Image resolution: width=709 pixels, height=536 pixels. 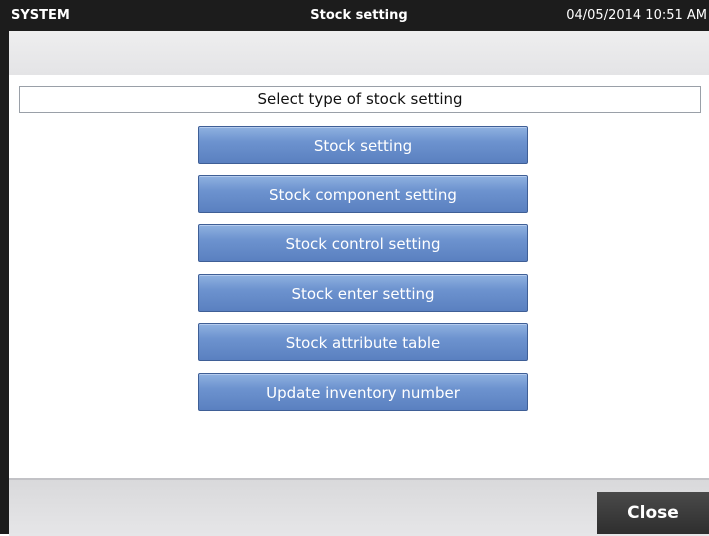 What do you see at coordinates (359, 15) in the screenshot?
I see `title-bar: SYSTEM Stock setting 04/05/2014 10:51 AM` at bounding box center [359, 15].